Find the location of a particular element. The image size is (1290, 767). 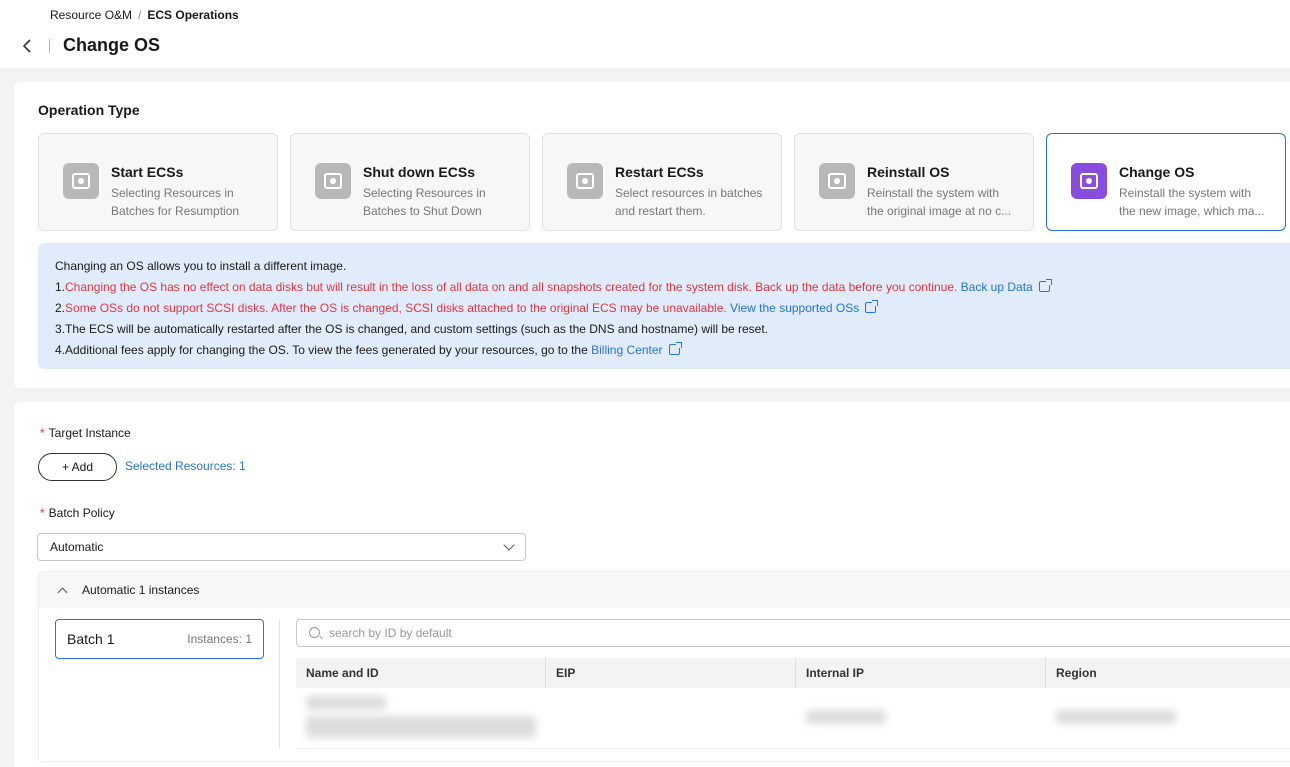

title-divider is located at coordinates (49, 46).